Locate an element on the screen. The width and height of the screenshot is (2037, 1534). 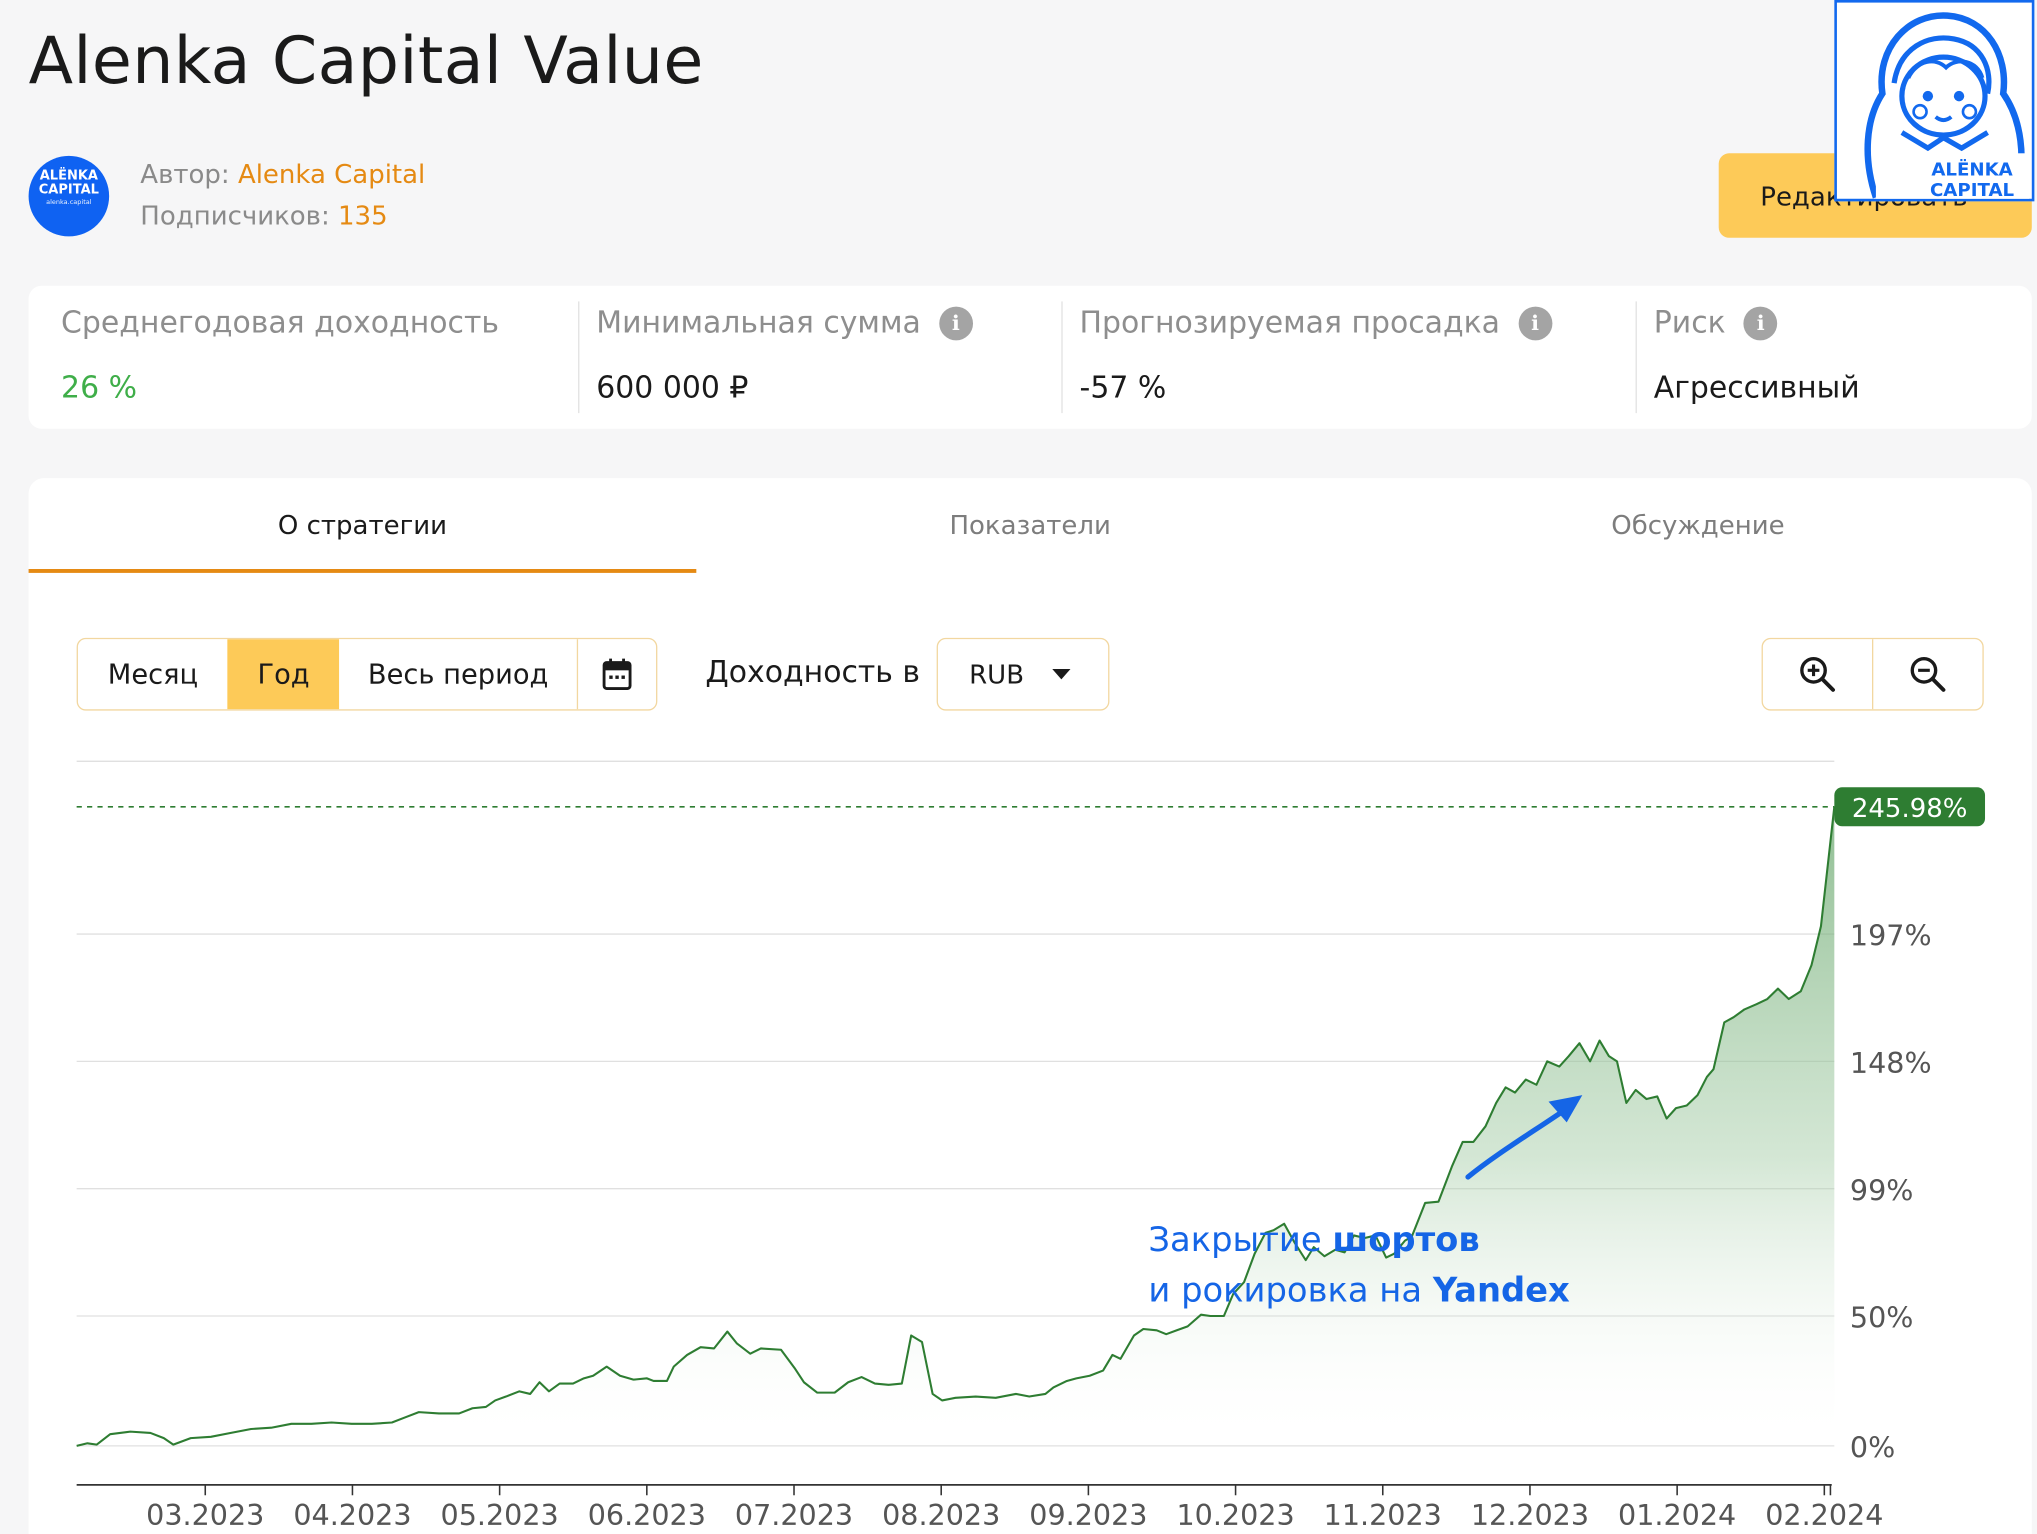
stat-label: Минимальная сумма i is located at coordinates (784, 323).